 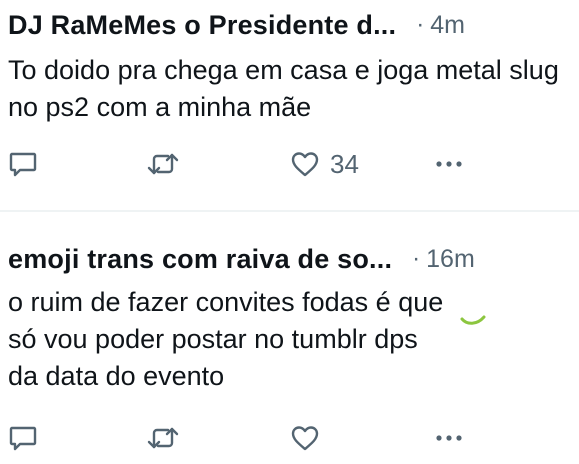 I want to click on like-button, so click(x=310, y=438).